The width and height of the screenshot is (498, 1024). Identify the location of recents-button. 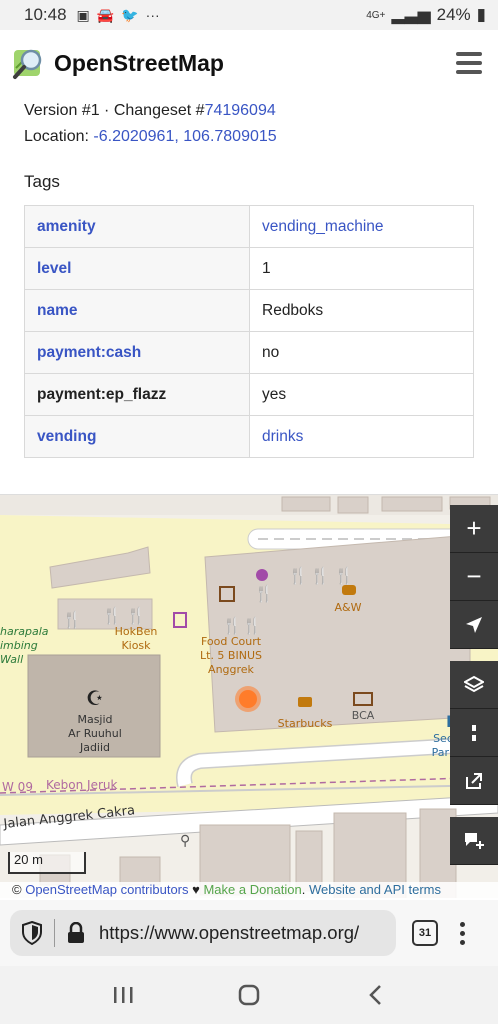
(123, 995).